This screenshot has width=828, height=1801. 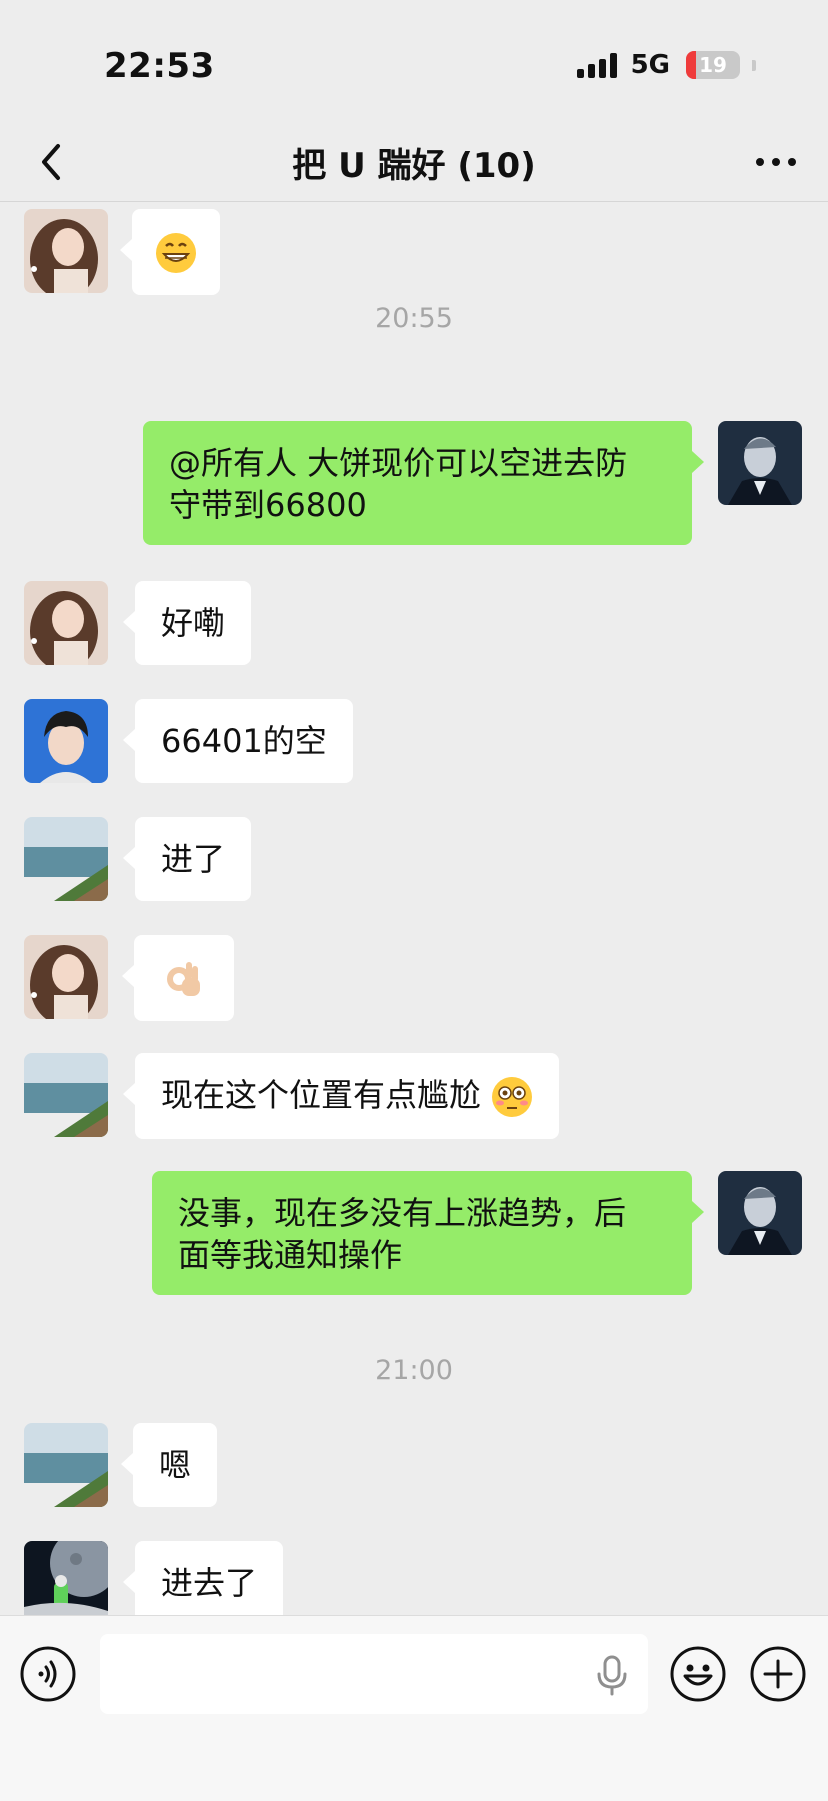 I want to click on message-bubble: 进去了, so click(x=203, y=1578).